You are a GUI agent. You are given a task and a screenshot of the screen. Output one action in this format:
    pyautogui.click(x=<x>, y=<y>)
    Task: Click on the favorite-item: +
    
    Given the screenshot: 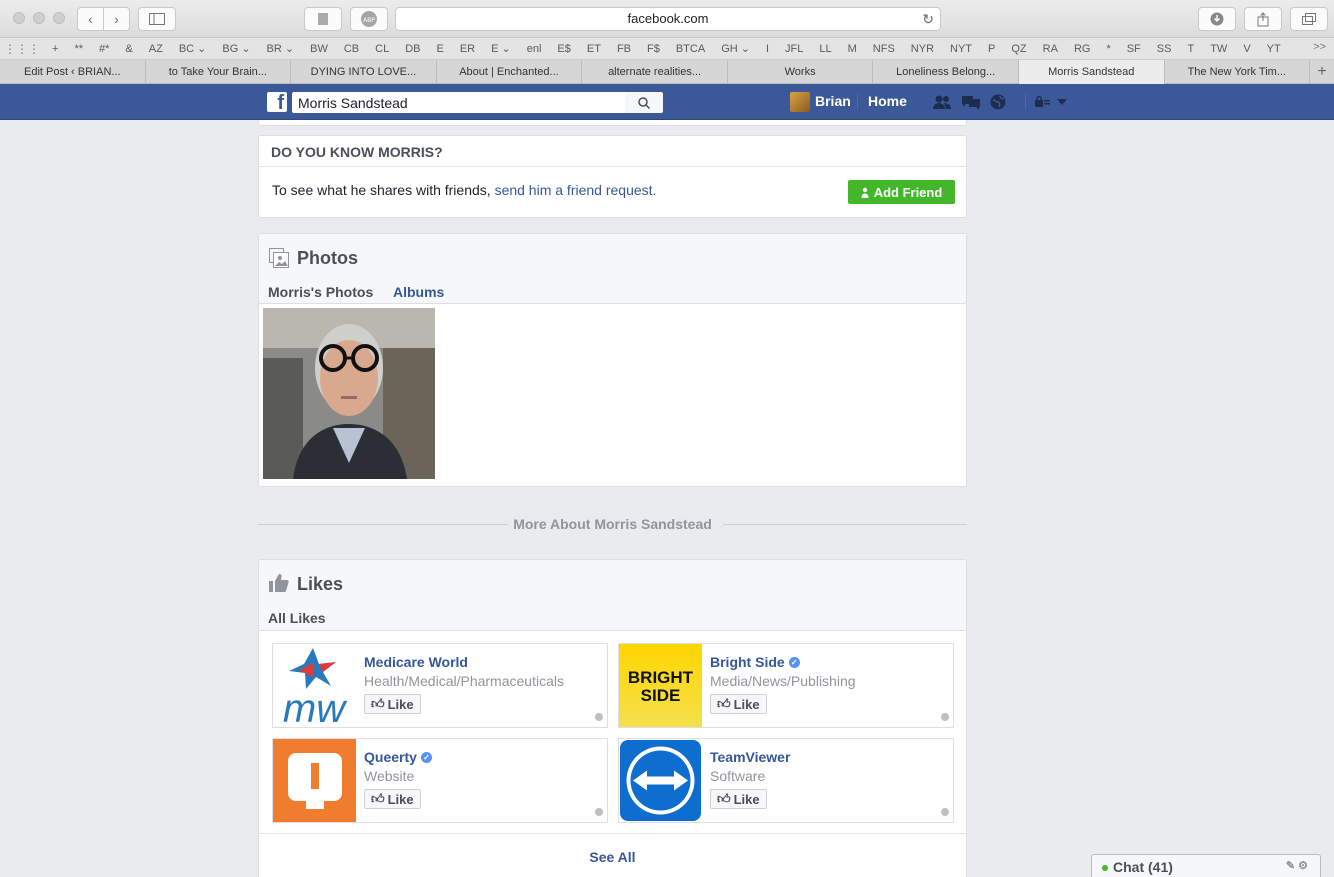 What is the action you would take?
    pyautogui.click(x=55, y=49)
    